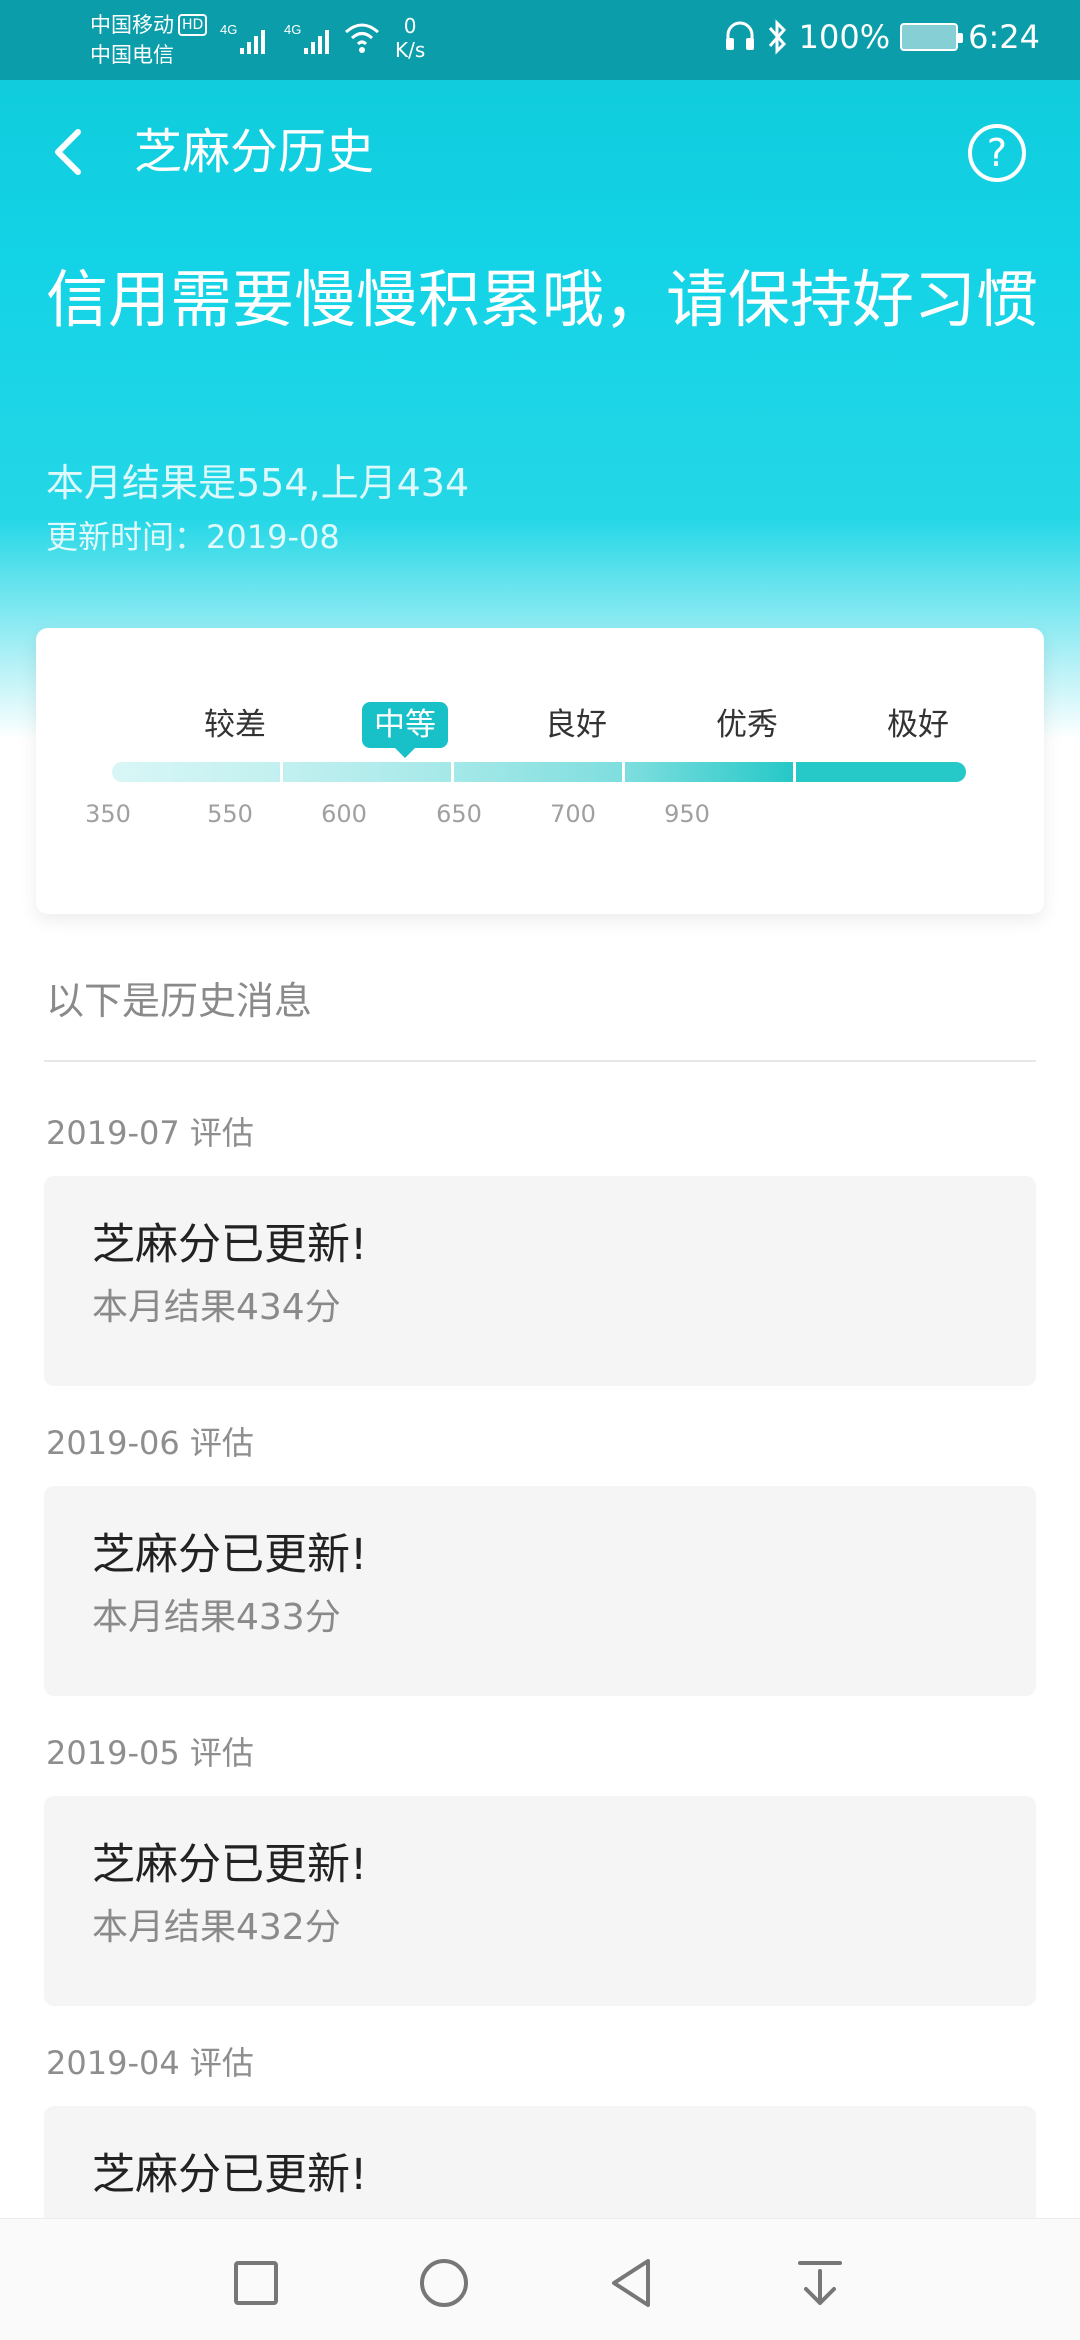 This screenshot has height=2340, width=1080. Describe the element at coordinates (70, 152) in the screenshot. I see `back-arrow-icon` at that location.